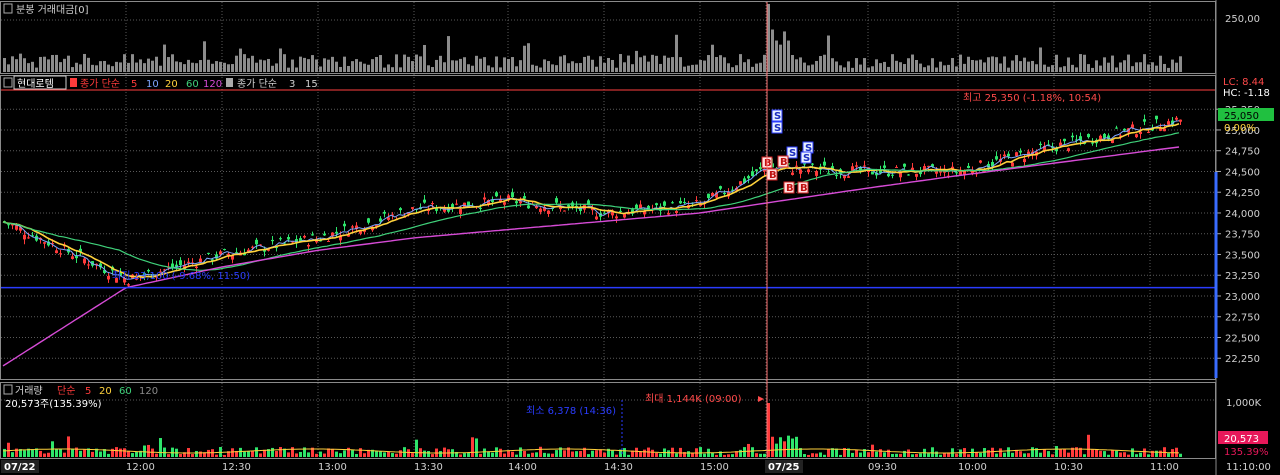  Describe the element at coordinates (768, 163) in the screenshot. I see `buy-signal-label: B` at that location.